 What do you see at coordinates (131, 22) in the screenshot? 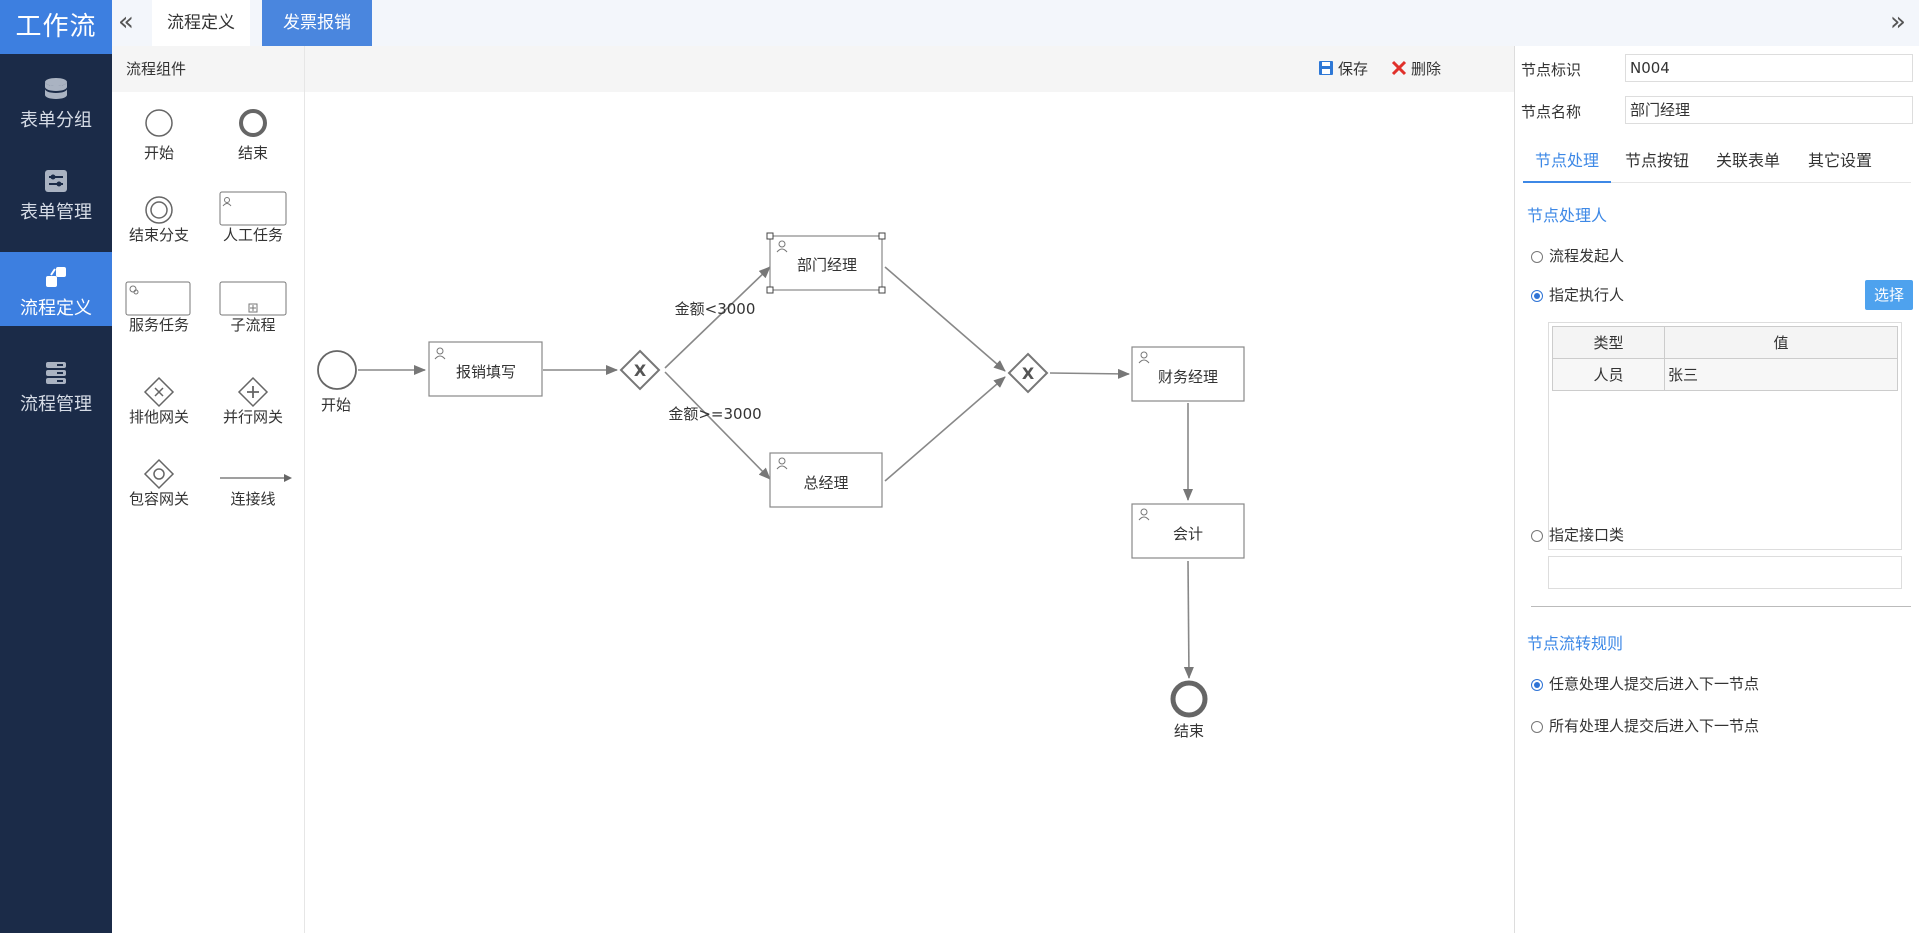
I see `collapse-left-icon: «` at bounding box center [131, 22].